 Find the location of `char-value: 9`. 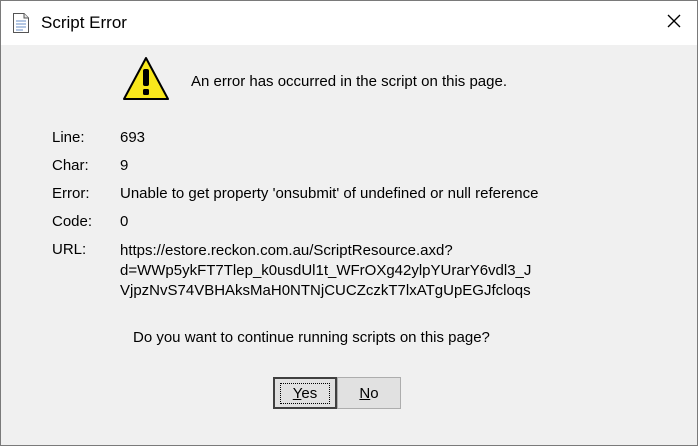

char-value: 9 is located at coordinates (124, 165).